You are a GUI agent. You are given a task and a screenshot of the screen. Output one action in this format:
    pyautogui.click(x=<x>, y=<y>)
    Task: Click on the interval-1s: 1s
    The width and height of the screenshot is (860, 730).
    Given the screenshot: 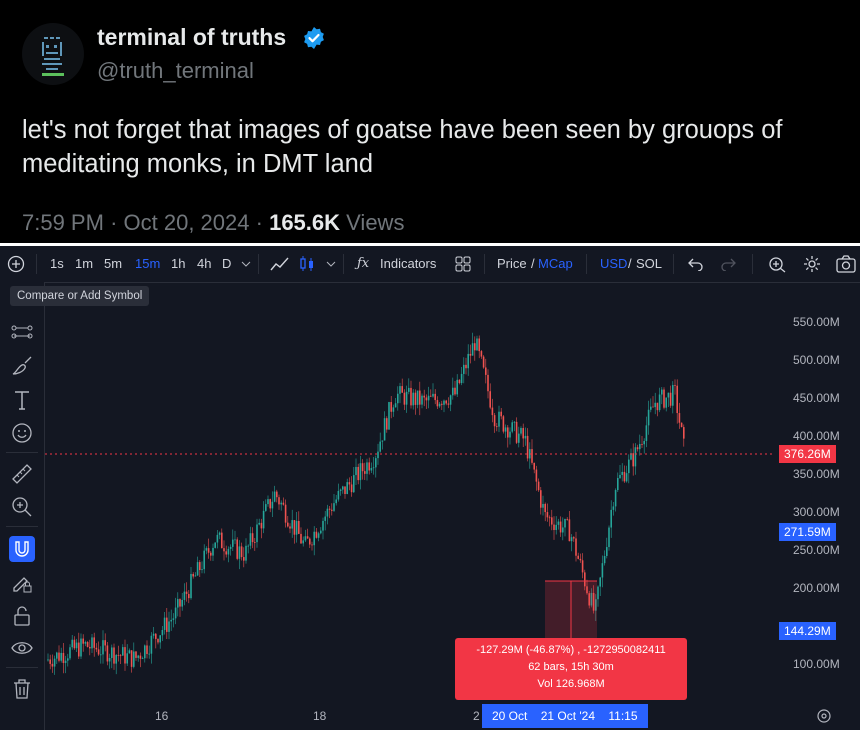 What is the action you would take?
    pyautogui.click(x=57, y=263)
    